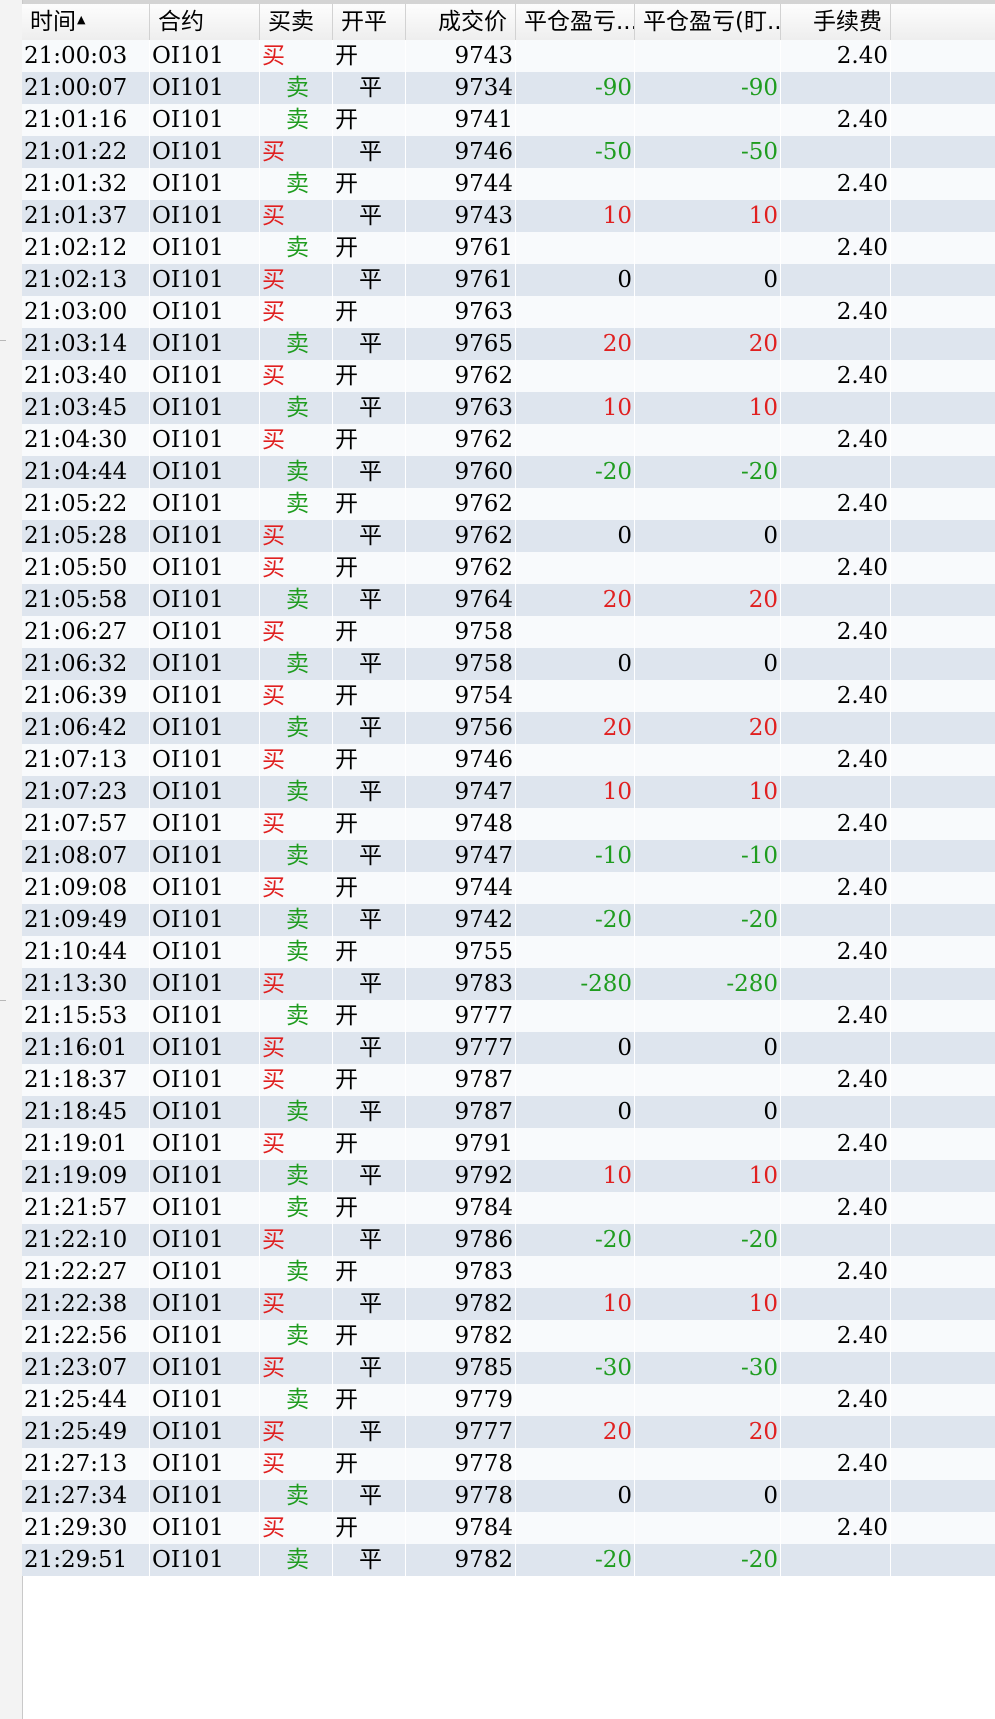 The image size is (995, 1719). What do you see at coordinates (508, 920) in the screenshot?
I see `table-row: 21:09:49 OI101 卖平 9742 -20 -20` at bounding box center [508, 920].